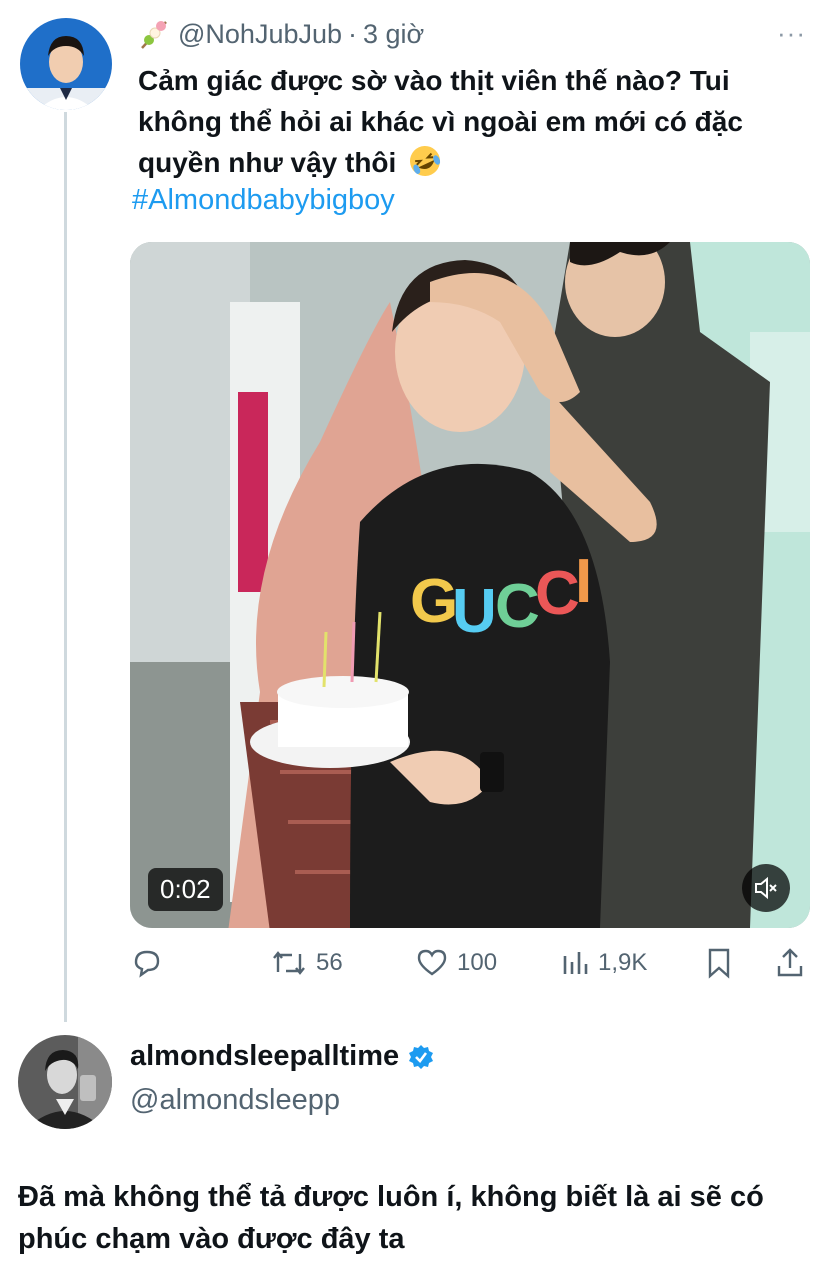 The height and width of the screenshot is (1268, 828). I want to click on views-chart-icon, so click(575, 963).